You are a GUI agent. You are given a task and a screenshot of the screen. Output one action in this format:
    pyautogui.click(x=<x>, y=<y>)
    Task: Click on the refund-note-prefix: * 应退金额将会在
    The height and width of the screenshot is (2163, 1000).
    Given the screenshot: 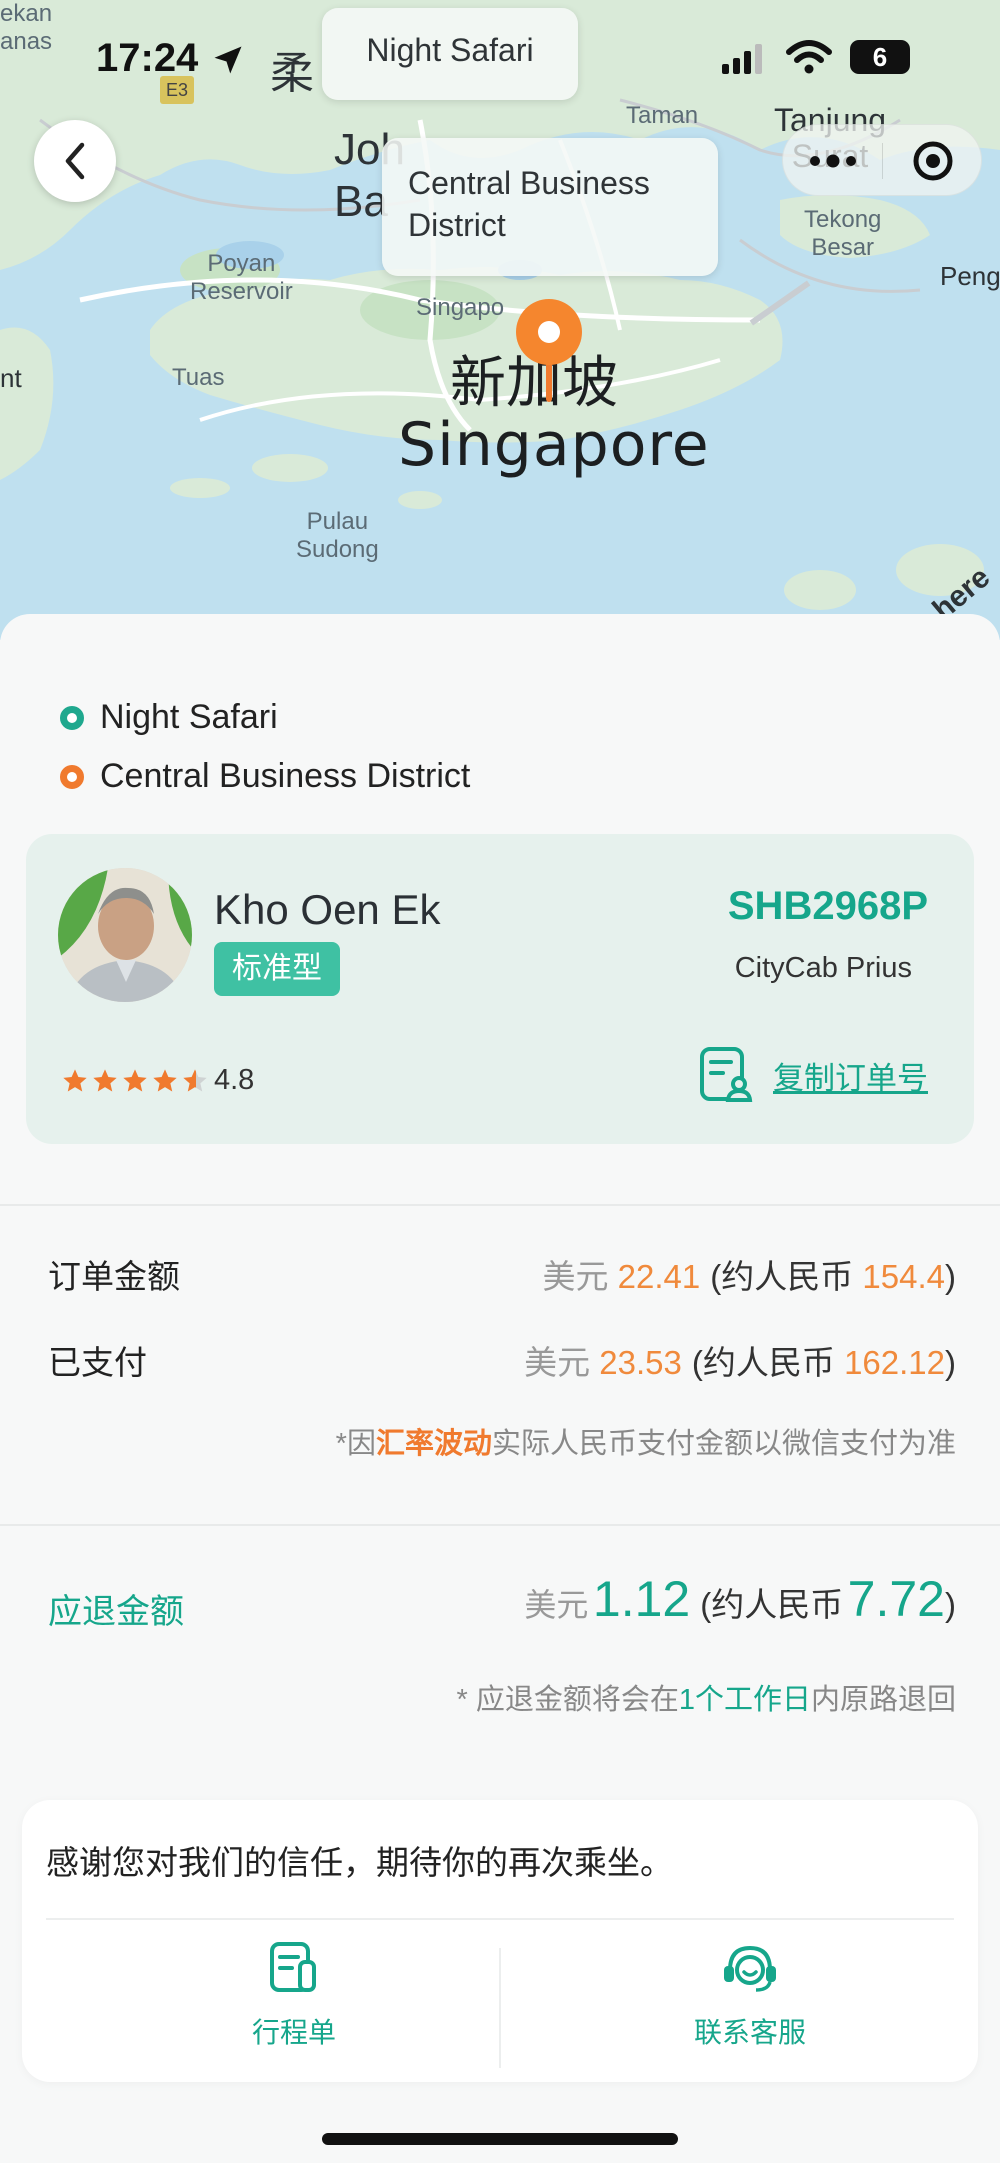 What is the action you would take?
    pyautogui.click(x=567, y=1700)
    